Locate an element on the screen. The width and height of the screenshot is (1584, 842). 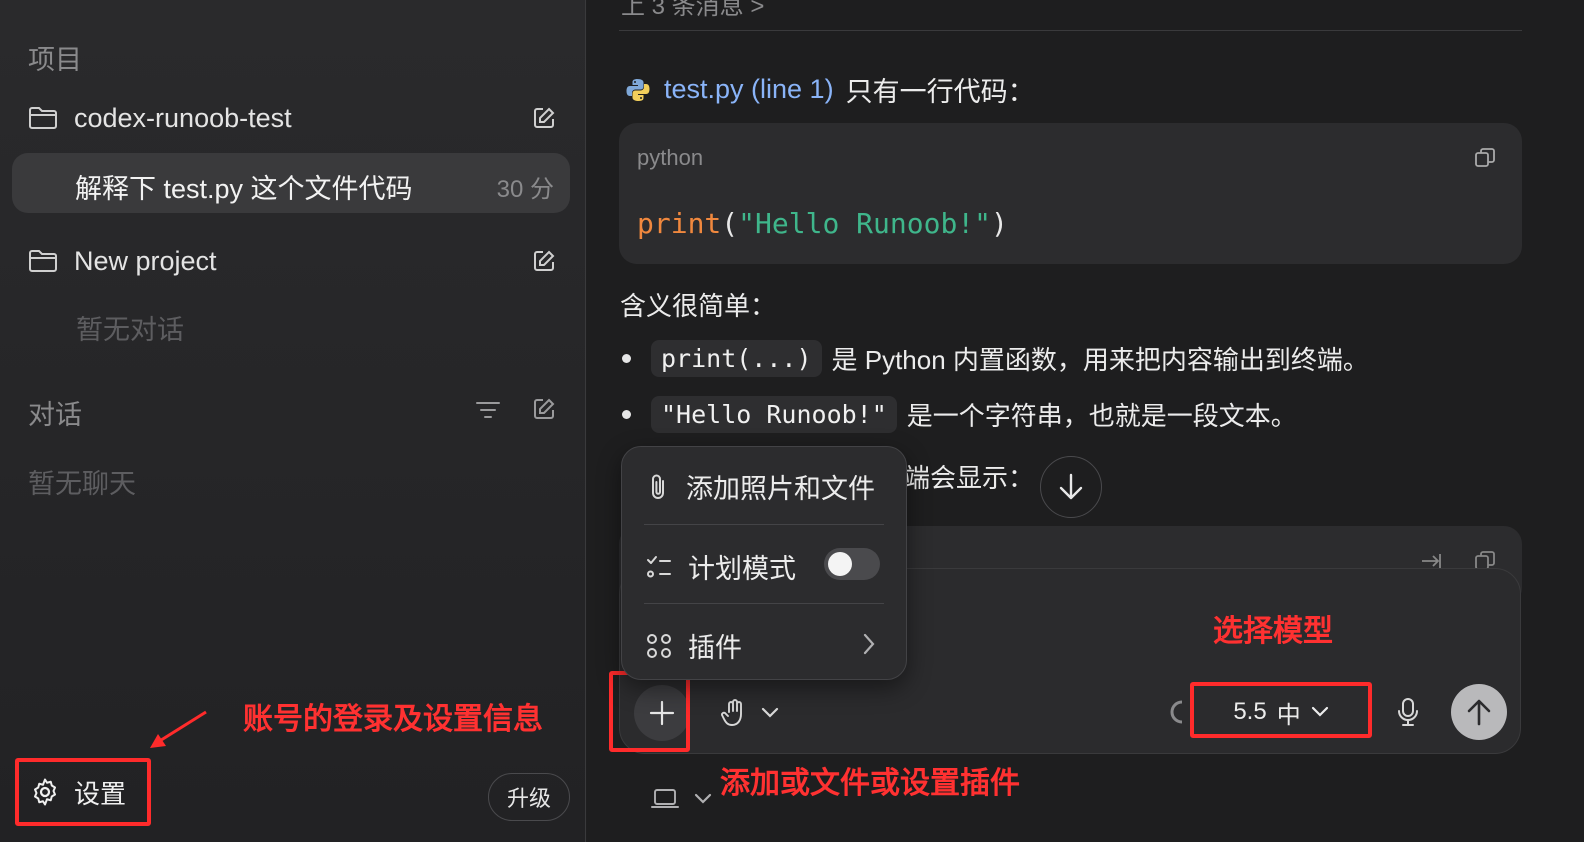
project-empty-text: 暂无对话 is located at coordinates (130, 330).